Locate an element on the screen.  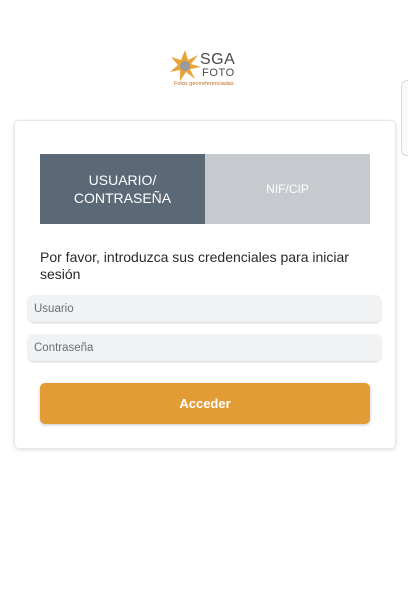
tab-nif-cip: NIF/CIP is located at coordinates (287, 189).